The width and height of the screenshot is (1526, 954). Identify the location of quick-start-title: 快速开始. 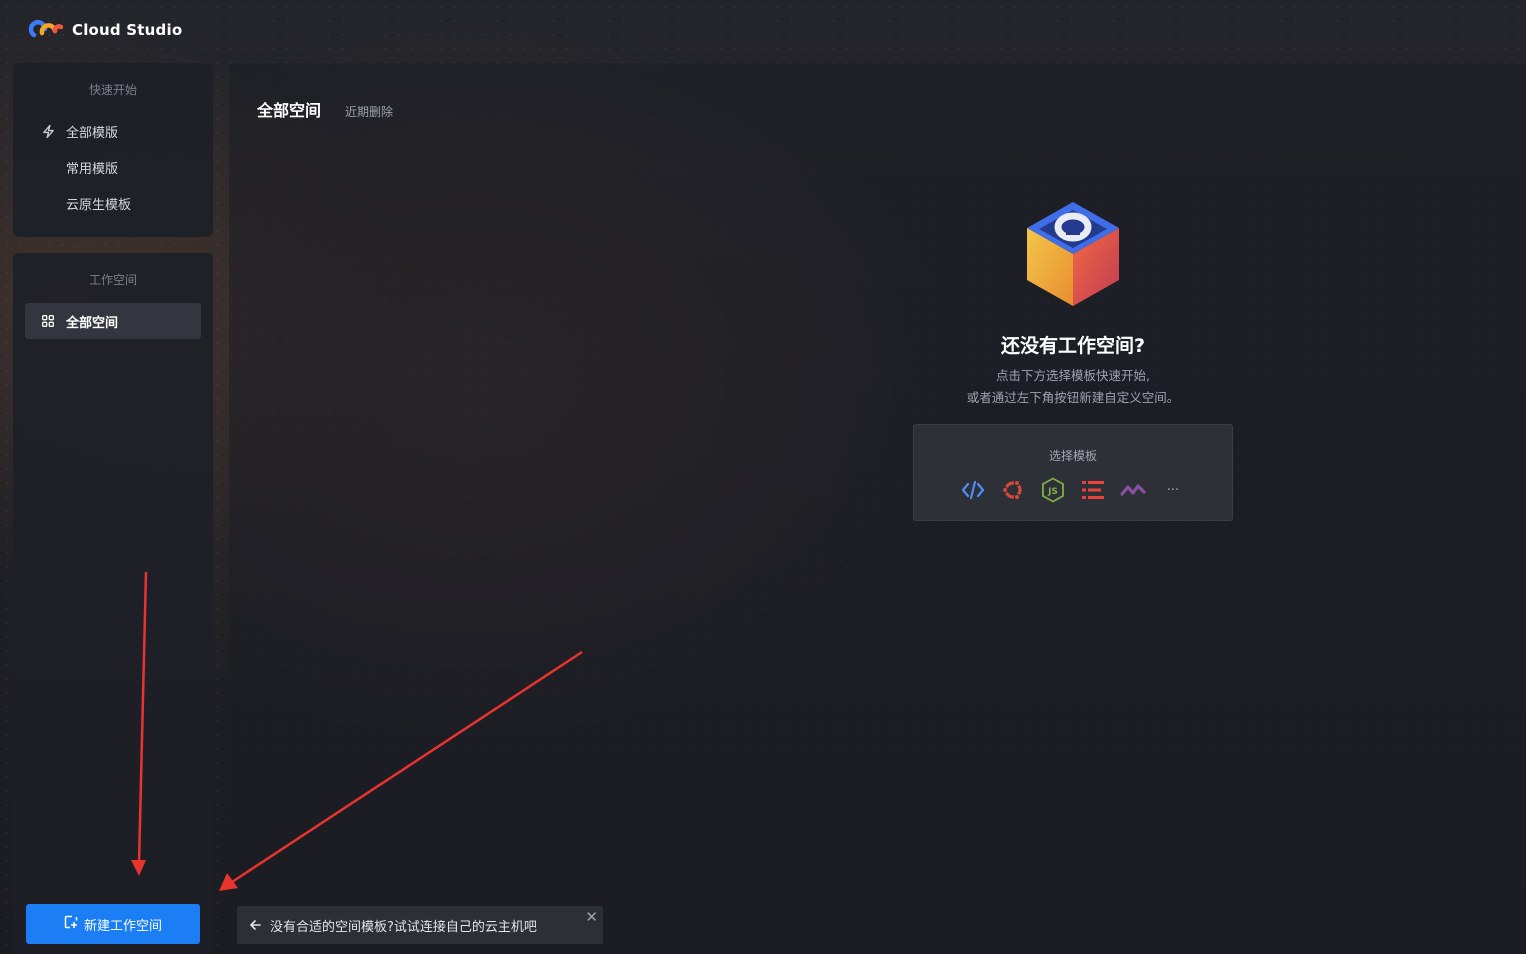
(112, 90).